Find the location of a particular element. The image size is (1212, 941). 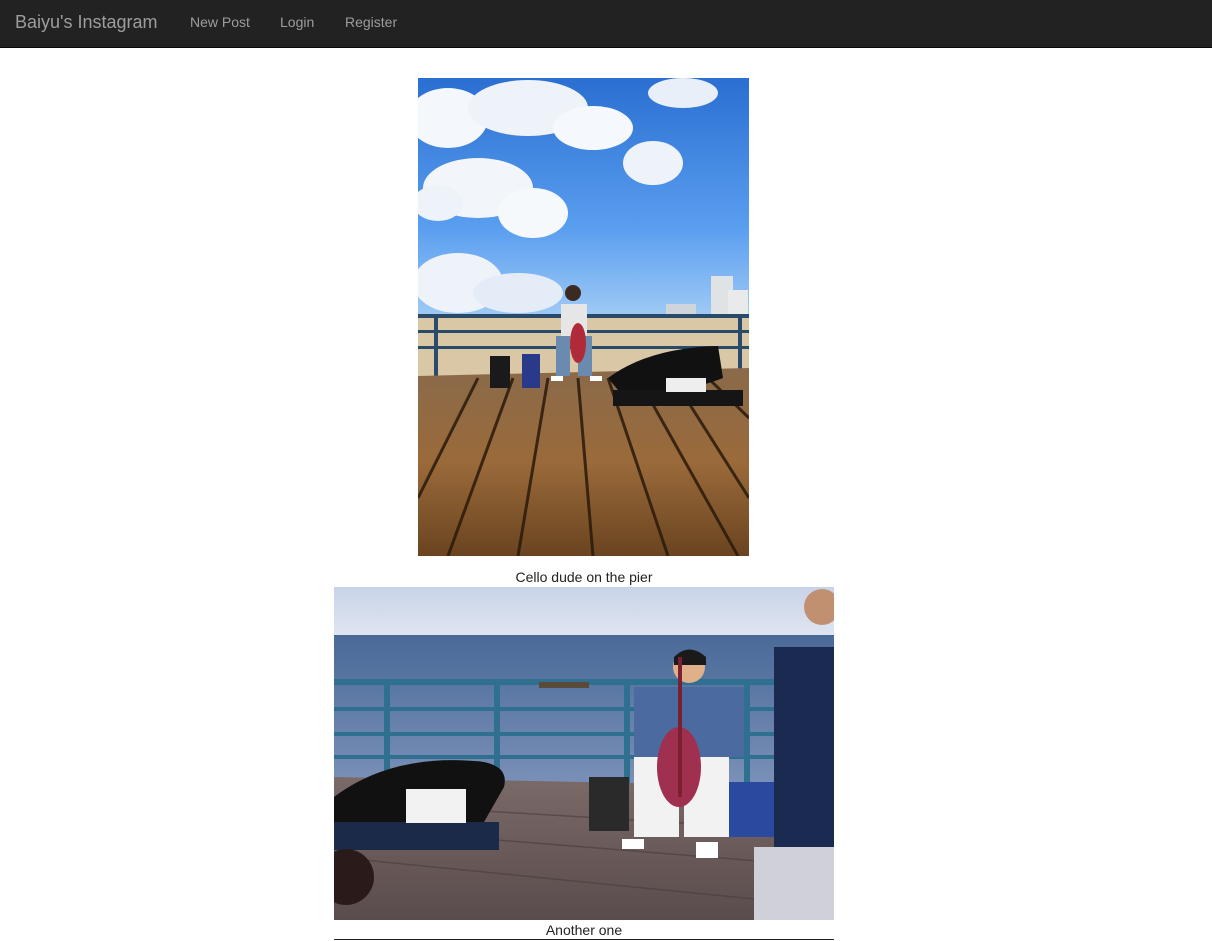

post-image-ocean is located at coordinates (584, 753).